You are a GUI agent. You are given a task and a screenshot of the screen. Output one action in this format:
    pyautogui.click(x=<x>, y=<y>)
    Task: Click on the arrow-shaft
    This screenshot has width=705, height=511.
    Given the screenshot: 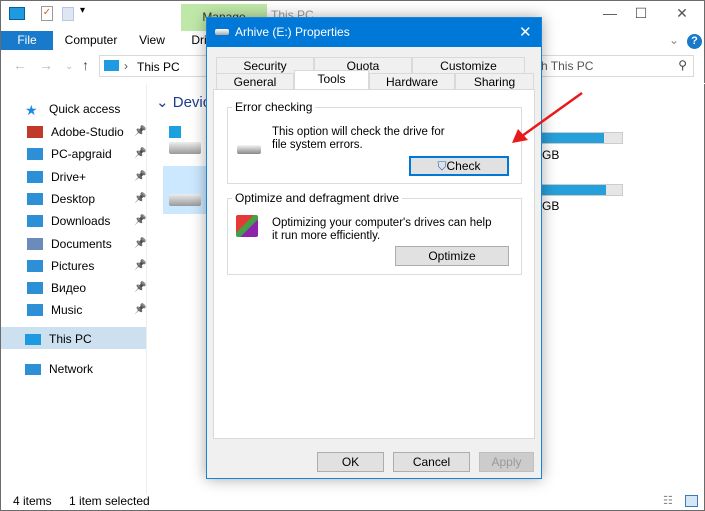 What is the action you would take?
    pyautogui.click(x=552, y=114)
    